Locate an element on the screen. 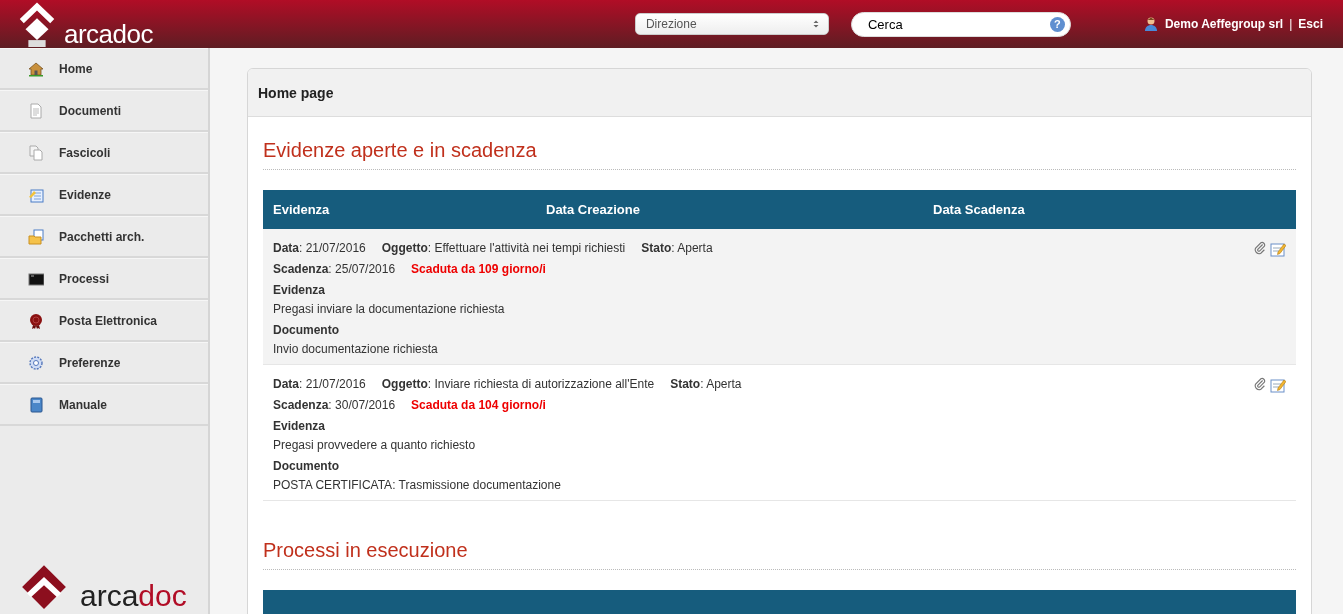 Image resolution: width=1343 pixels, height=614 pixels. sidebar-item: Processi is located at coordinates (84, 278).